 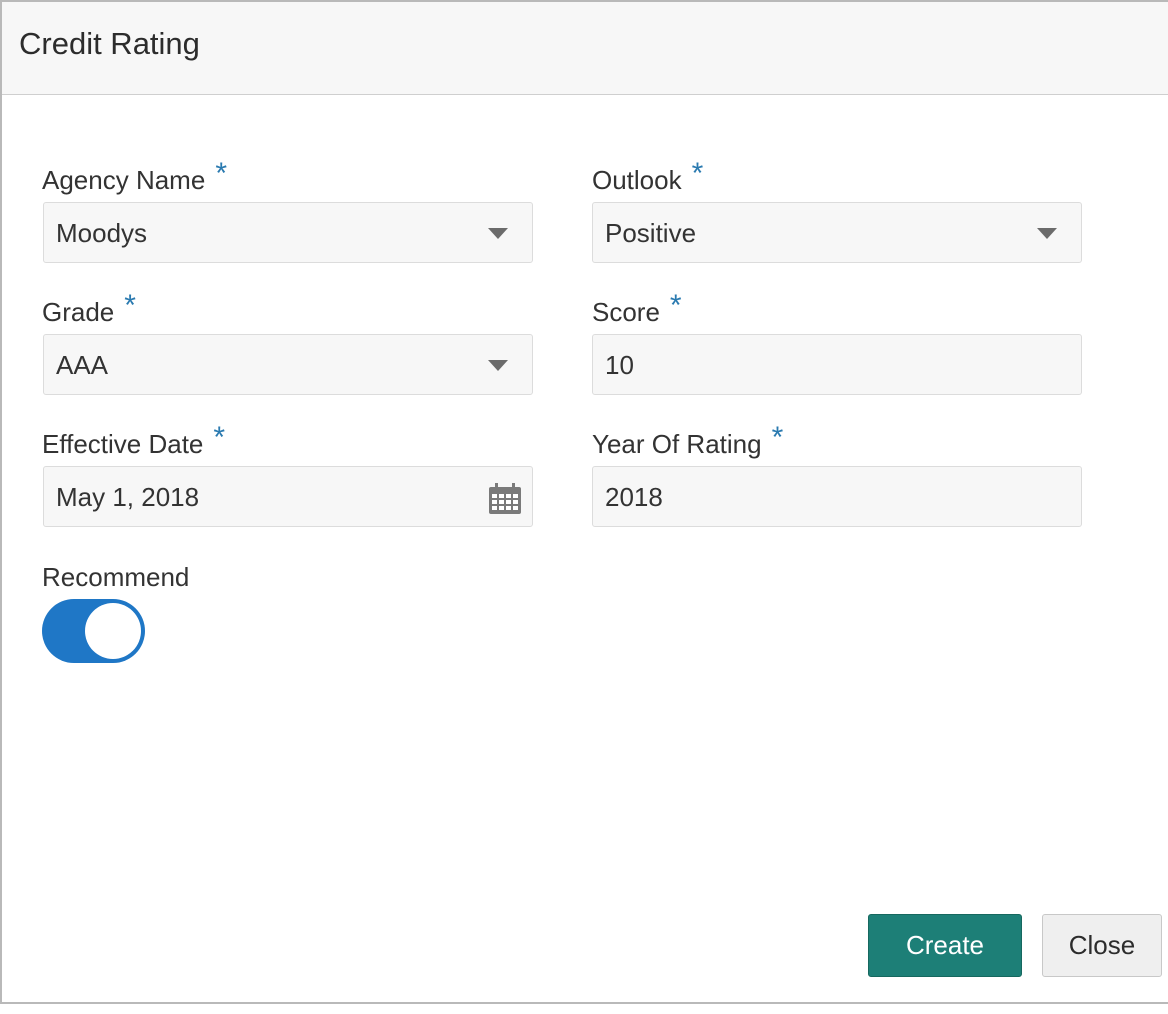 I want to click on score-label: Score *, so click(x=637, y=309).